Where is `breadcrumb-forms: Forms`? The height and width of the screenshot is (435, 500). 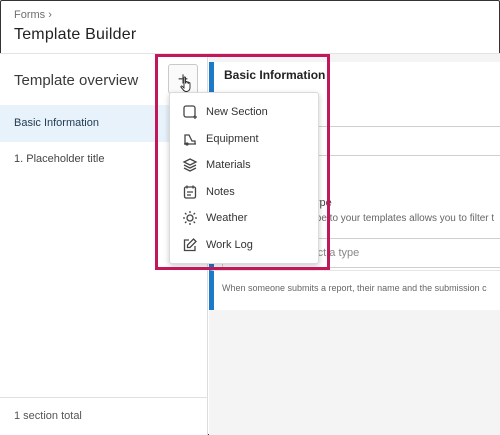
breadcrumb-forms: Forms is located at coordinates (29, 15).